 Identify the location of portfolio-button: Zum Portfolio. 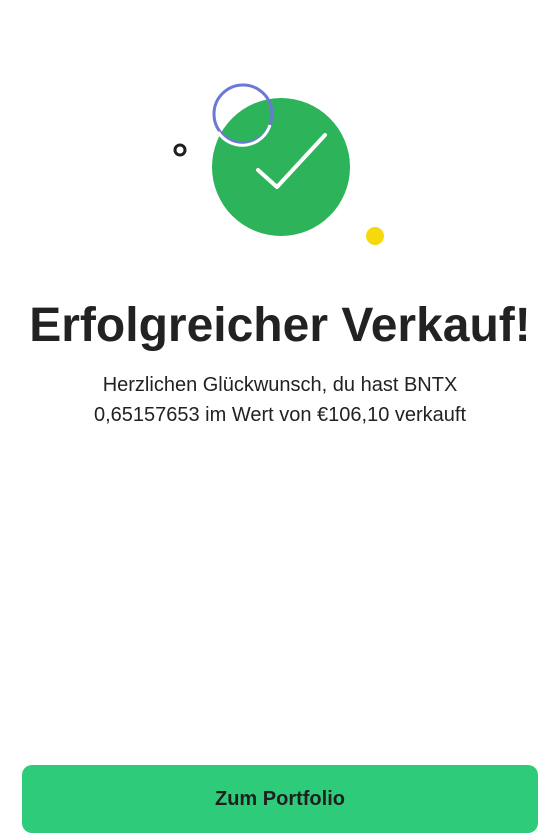
(280, 799).